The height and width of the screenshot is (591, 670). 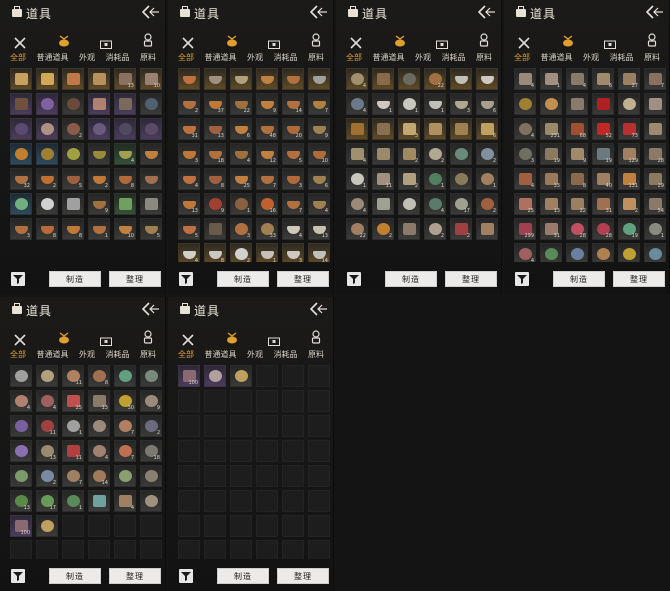 What do you see at coordinates (125, 229) in the screenshot?
I see `item-slot: 10` at bounding box center [125, 229].